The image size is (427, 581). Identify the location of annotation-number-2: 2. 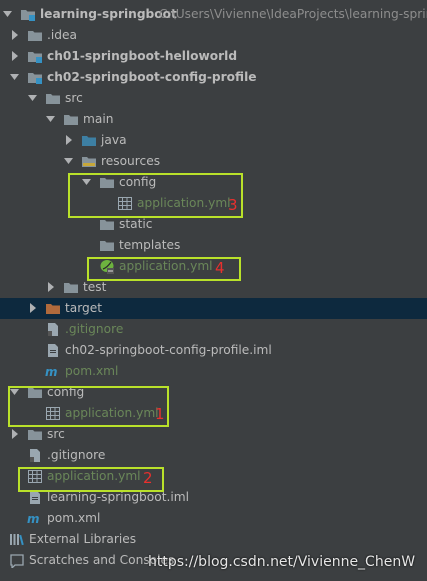
(148, 478).